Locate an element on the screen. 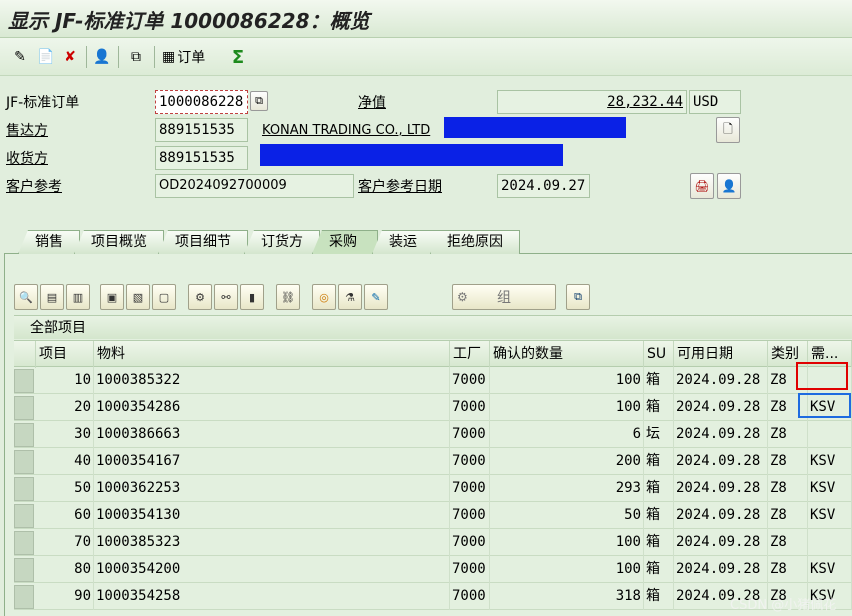 The height and width of the screenshot is (616, 852). net-value: 28,232.44 is located at coordinates (645, 102).